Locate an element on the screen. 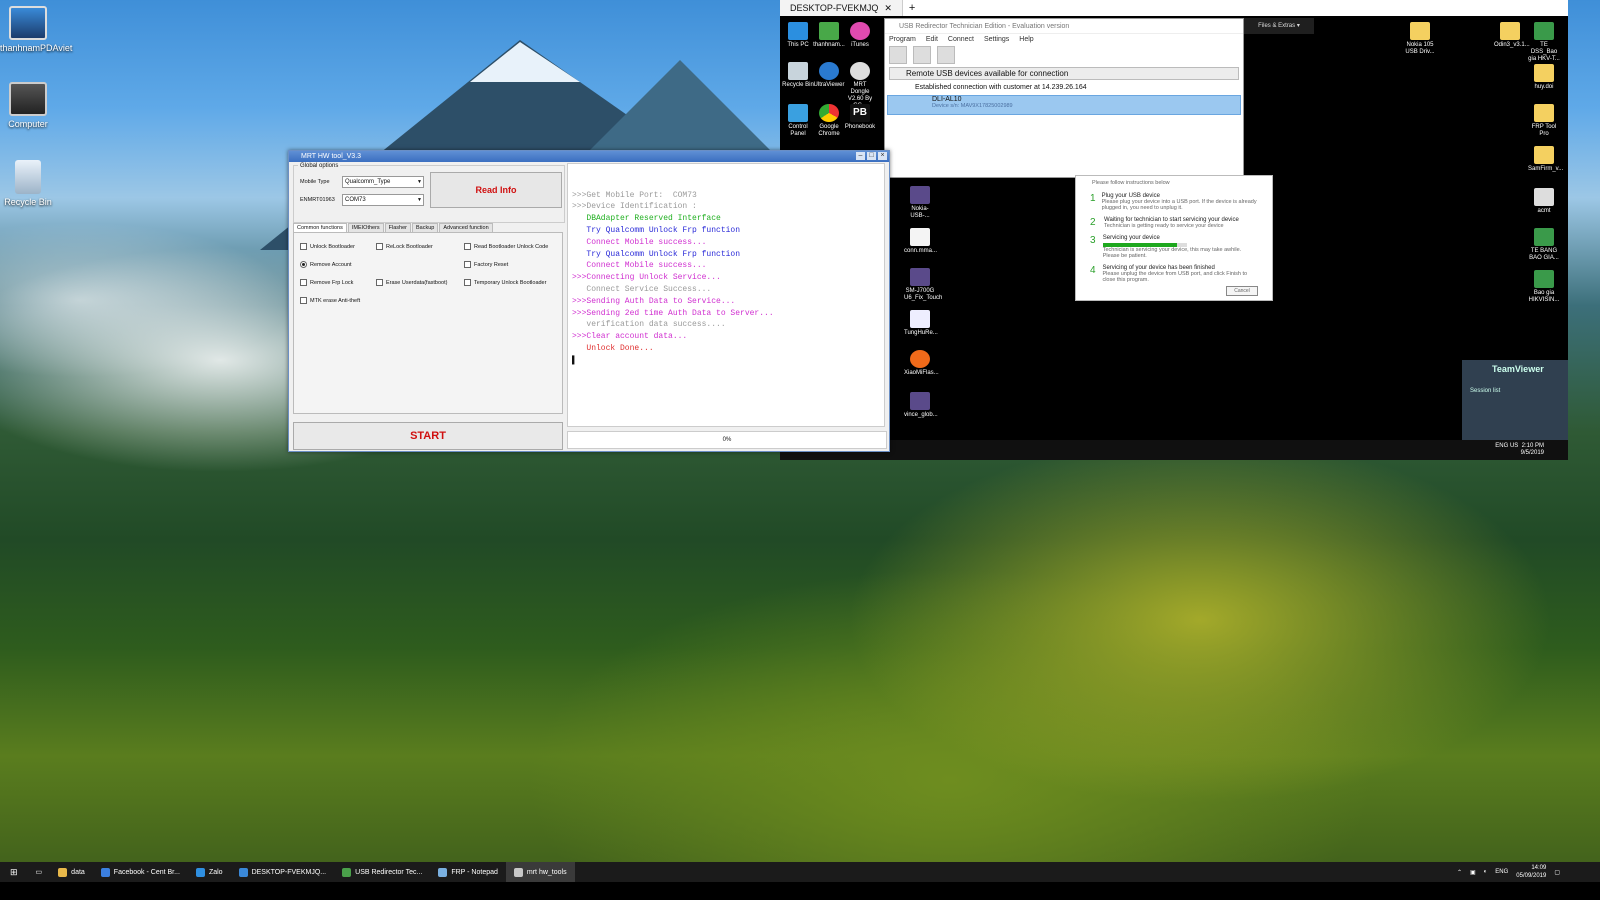  step-number: 4 is located at coordinates (1093, 270).